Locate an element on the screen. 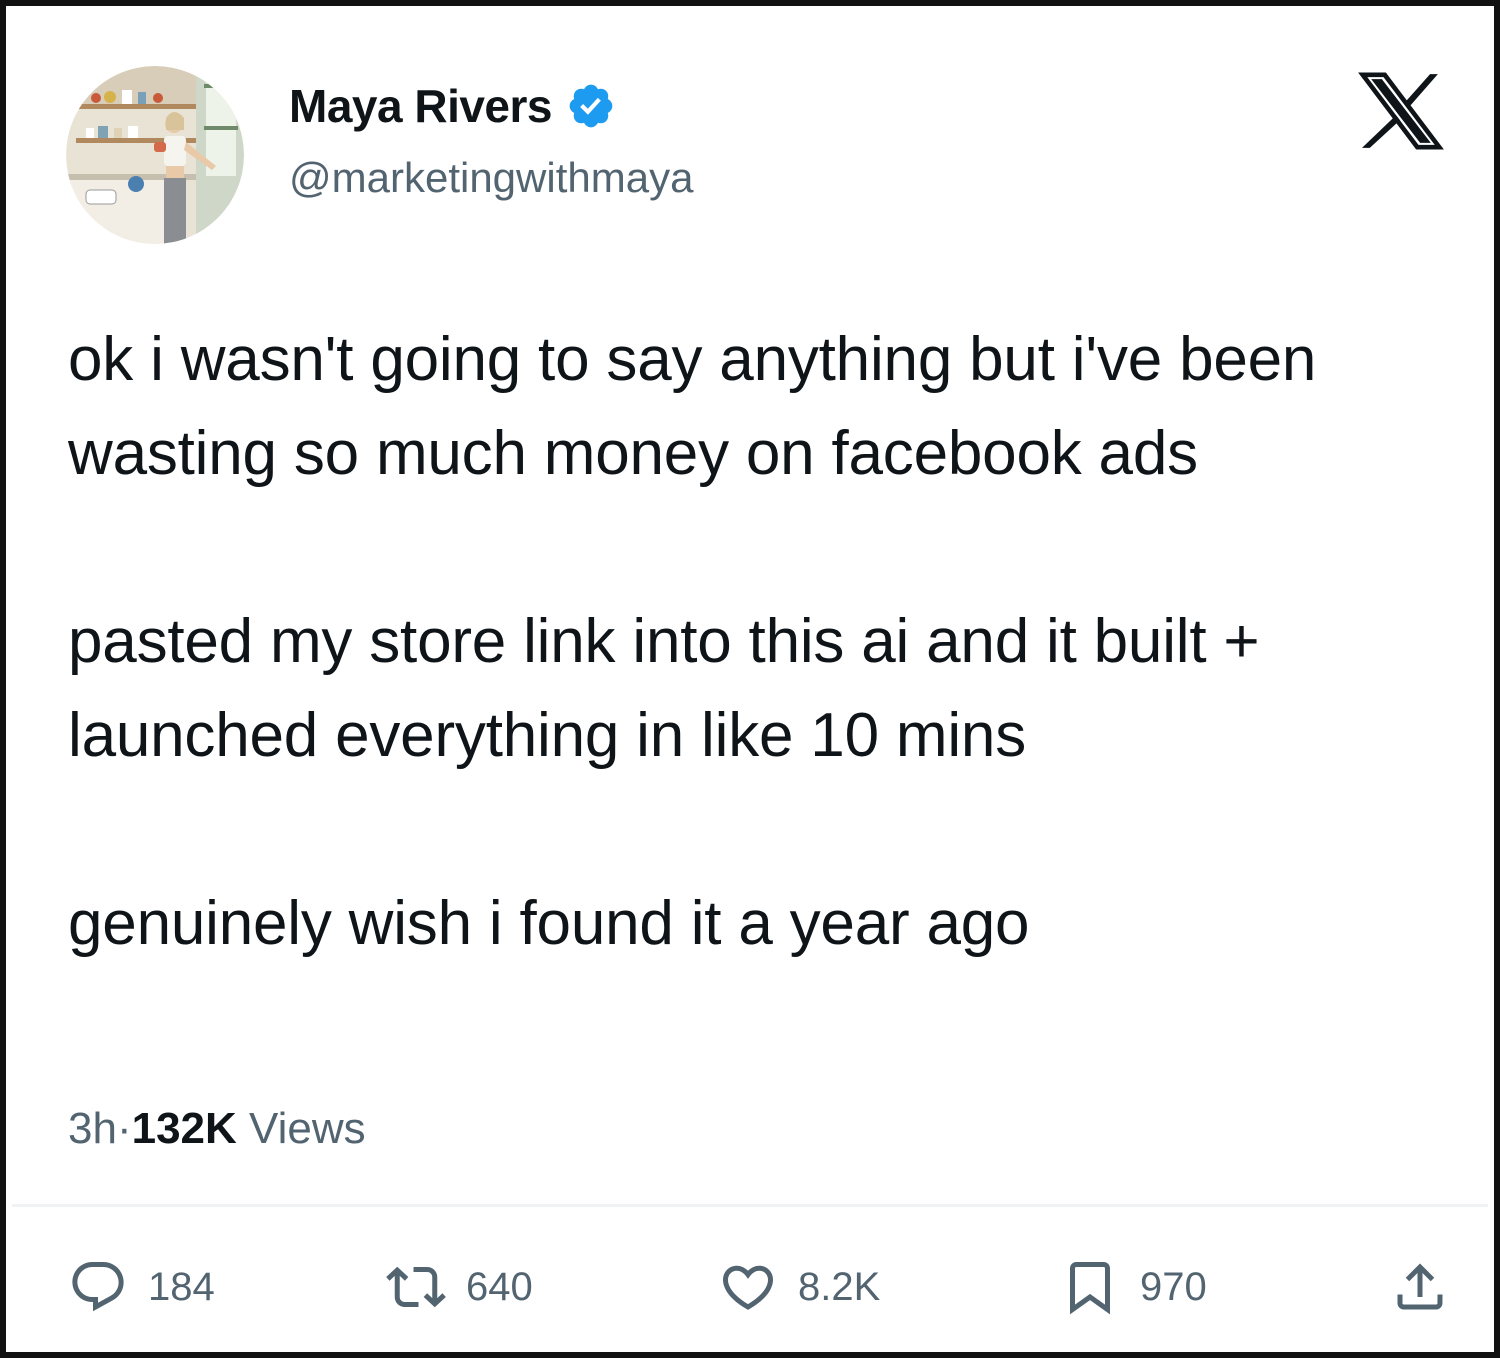 The image size is (1500, 1358). views-count: 132K is located at coordinates (184, 1128).